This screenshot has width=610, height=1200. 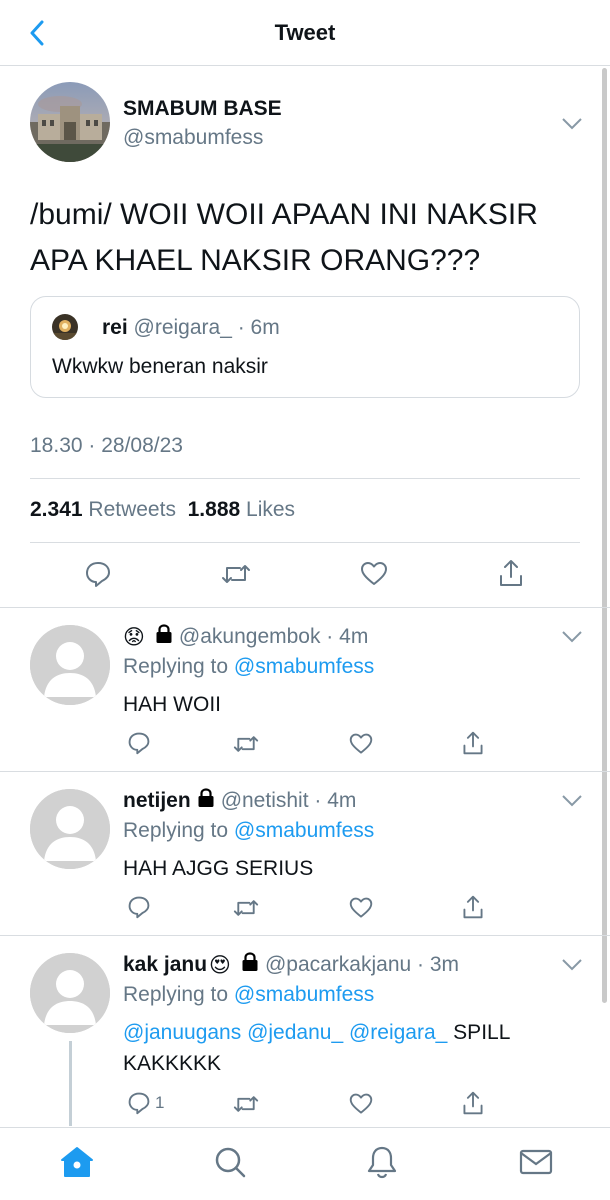 I want to click on tab-search, so click(x=230, y=1162).